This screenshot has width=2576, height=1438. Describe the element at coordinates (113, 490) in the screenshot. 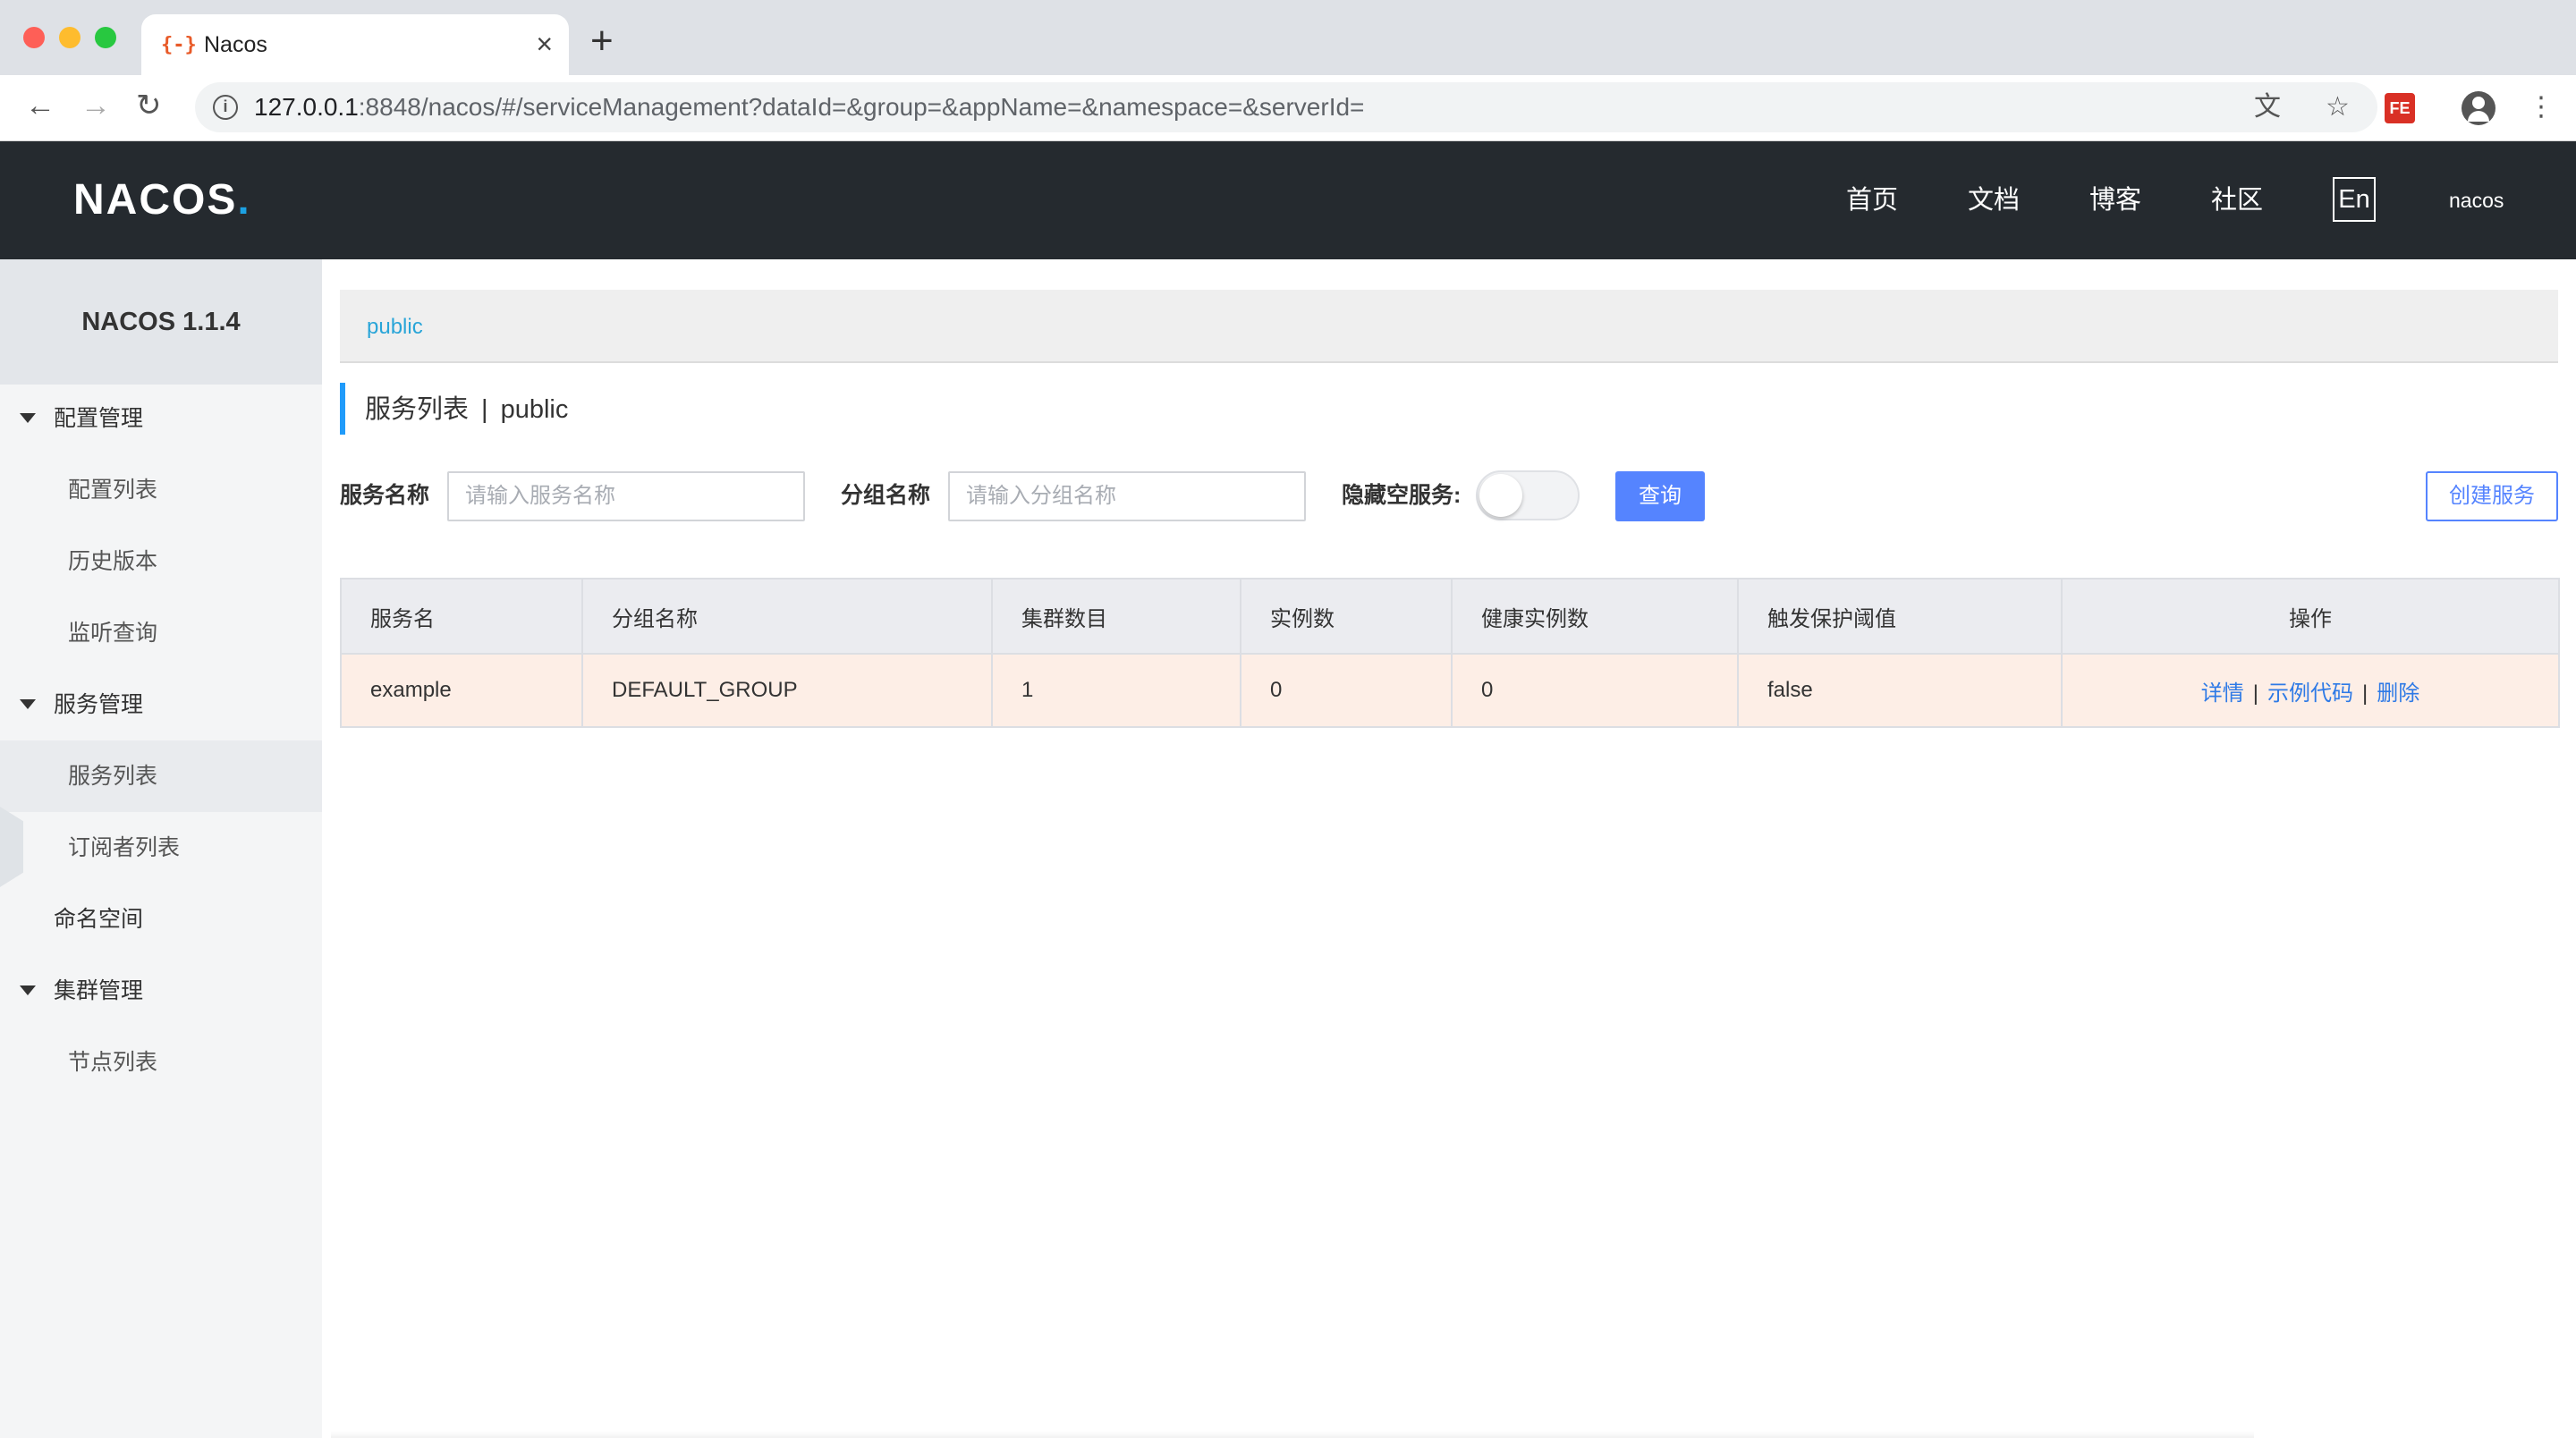

I see `sidebar-item-label: 配置列表` at that location.